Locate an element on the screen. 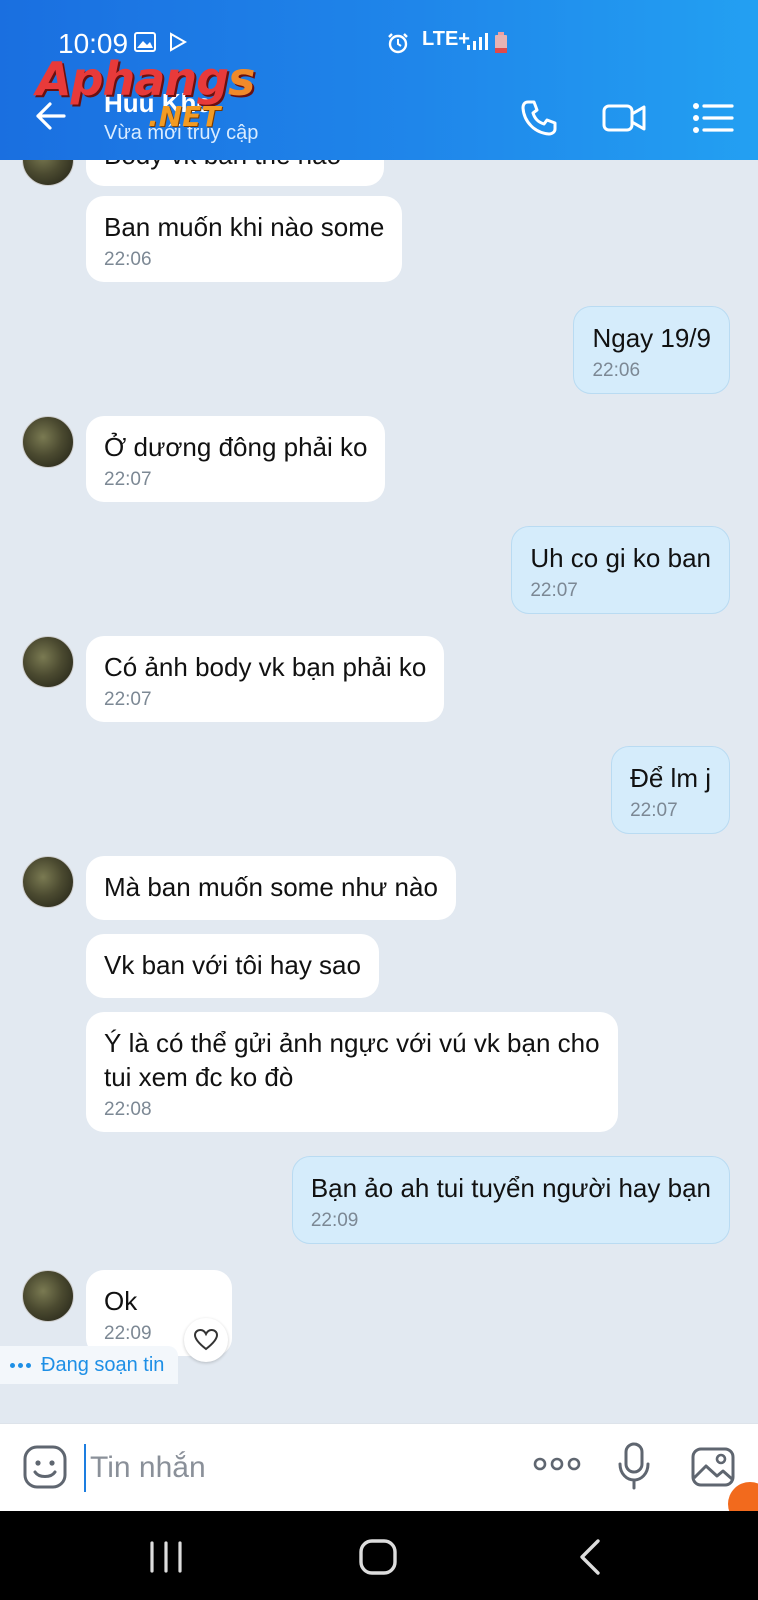  message-composer is located at coordinates (379, 1467).